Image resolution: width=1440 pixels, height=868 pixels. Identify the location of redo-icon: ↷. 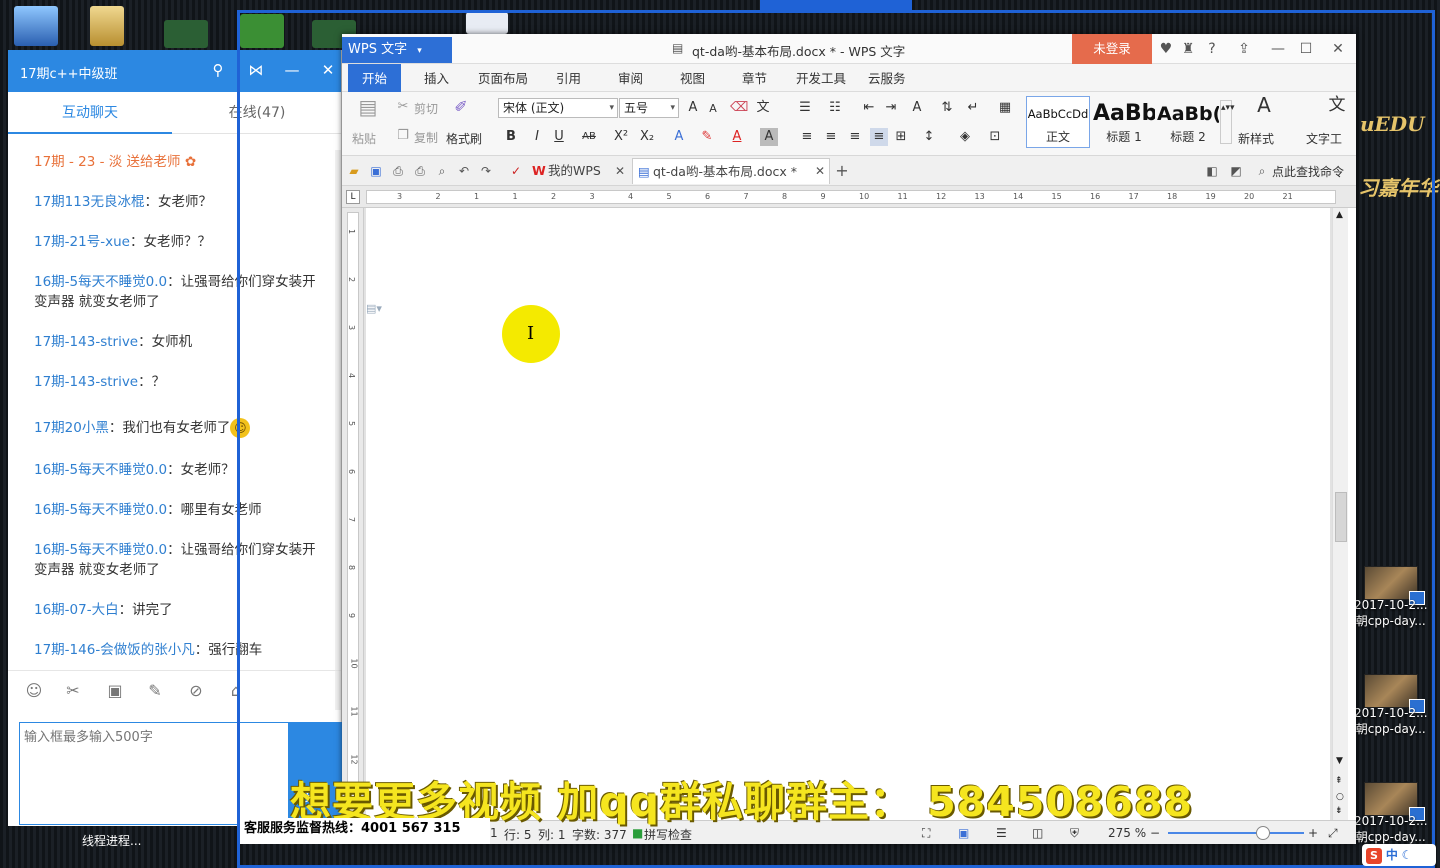
(486, 171).